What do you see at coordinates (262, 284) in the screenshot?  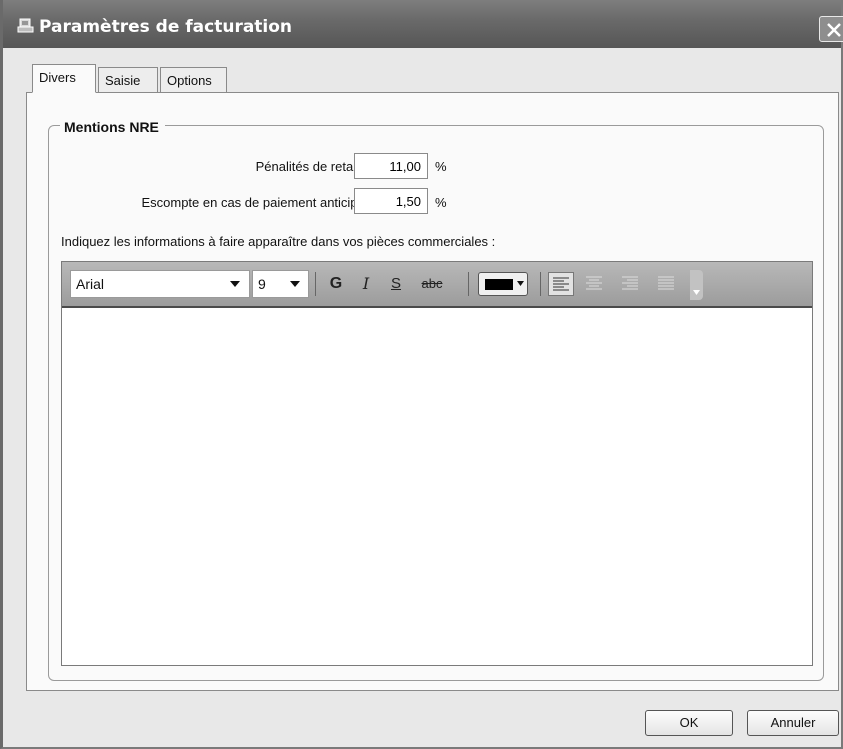 I see `font-size-value: 9` at bounding box center [262, 284].